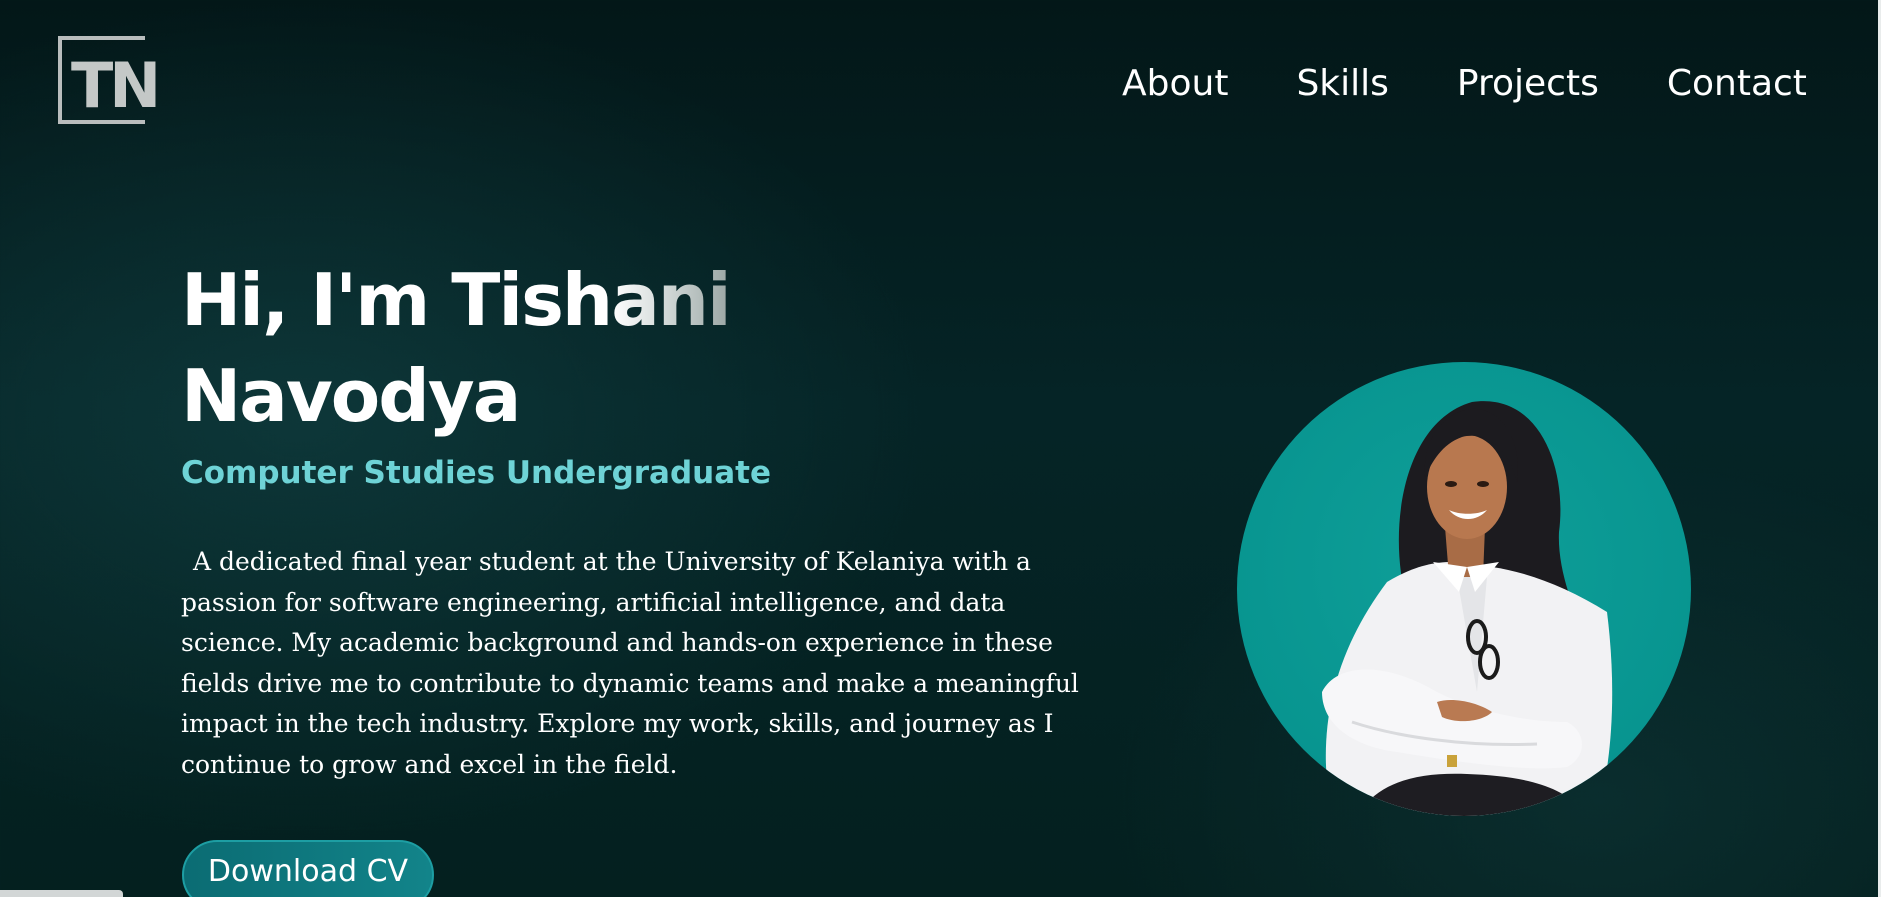 The image size is (1881, 897). I want to click on nav-link-contact: Contact, so click(1737, 84).